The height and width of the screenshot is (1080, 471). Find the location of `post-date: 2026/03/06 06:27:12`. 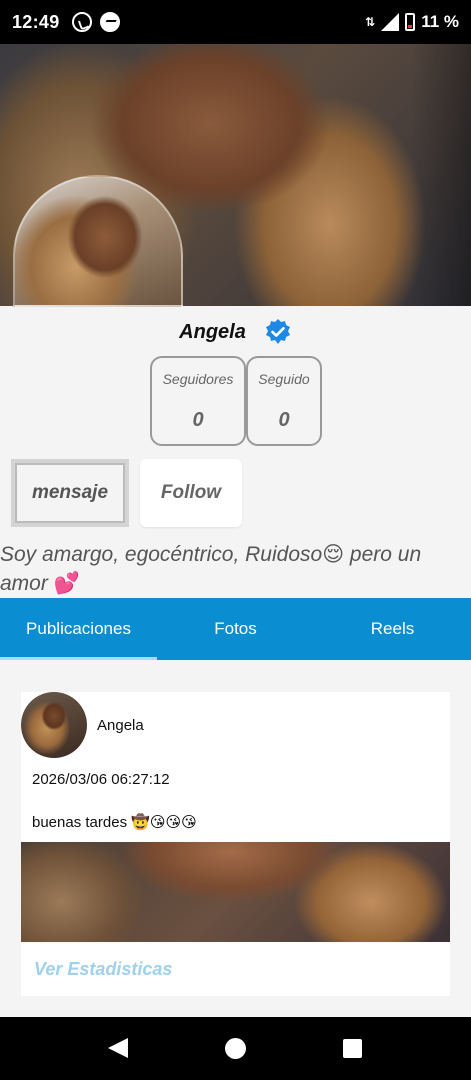

post-date: 2026/03/06 06:27:12 is located at coordinates (101, 779).